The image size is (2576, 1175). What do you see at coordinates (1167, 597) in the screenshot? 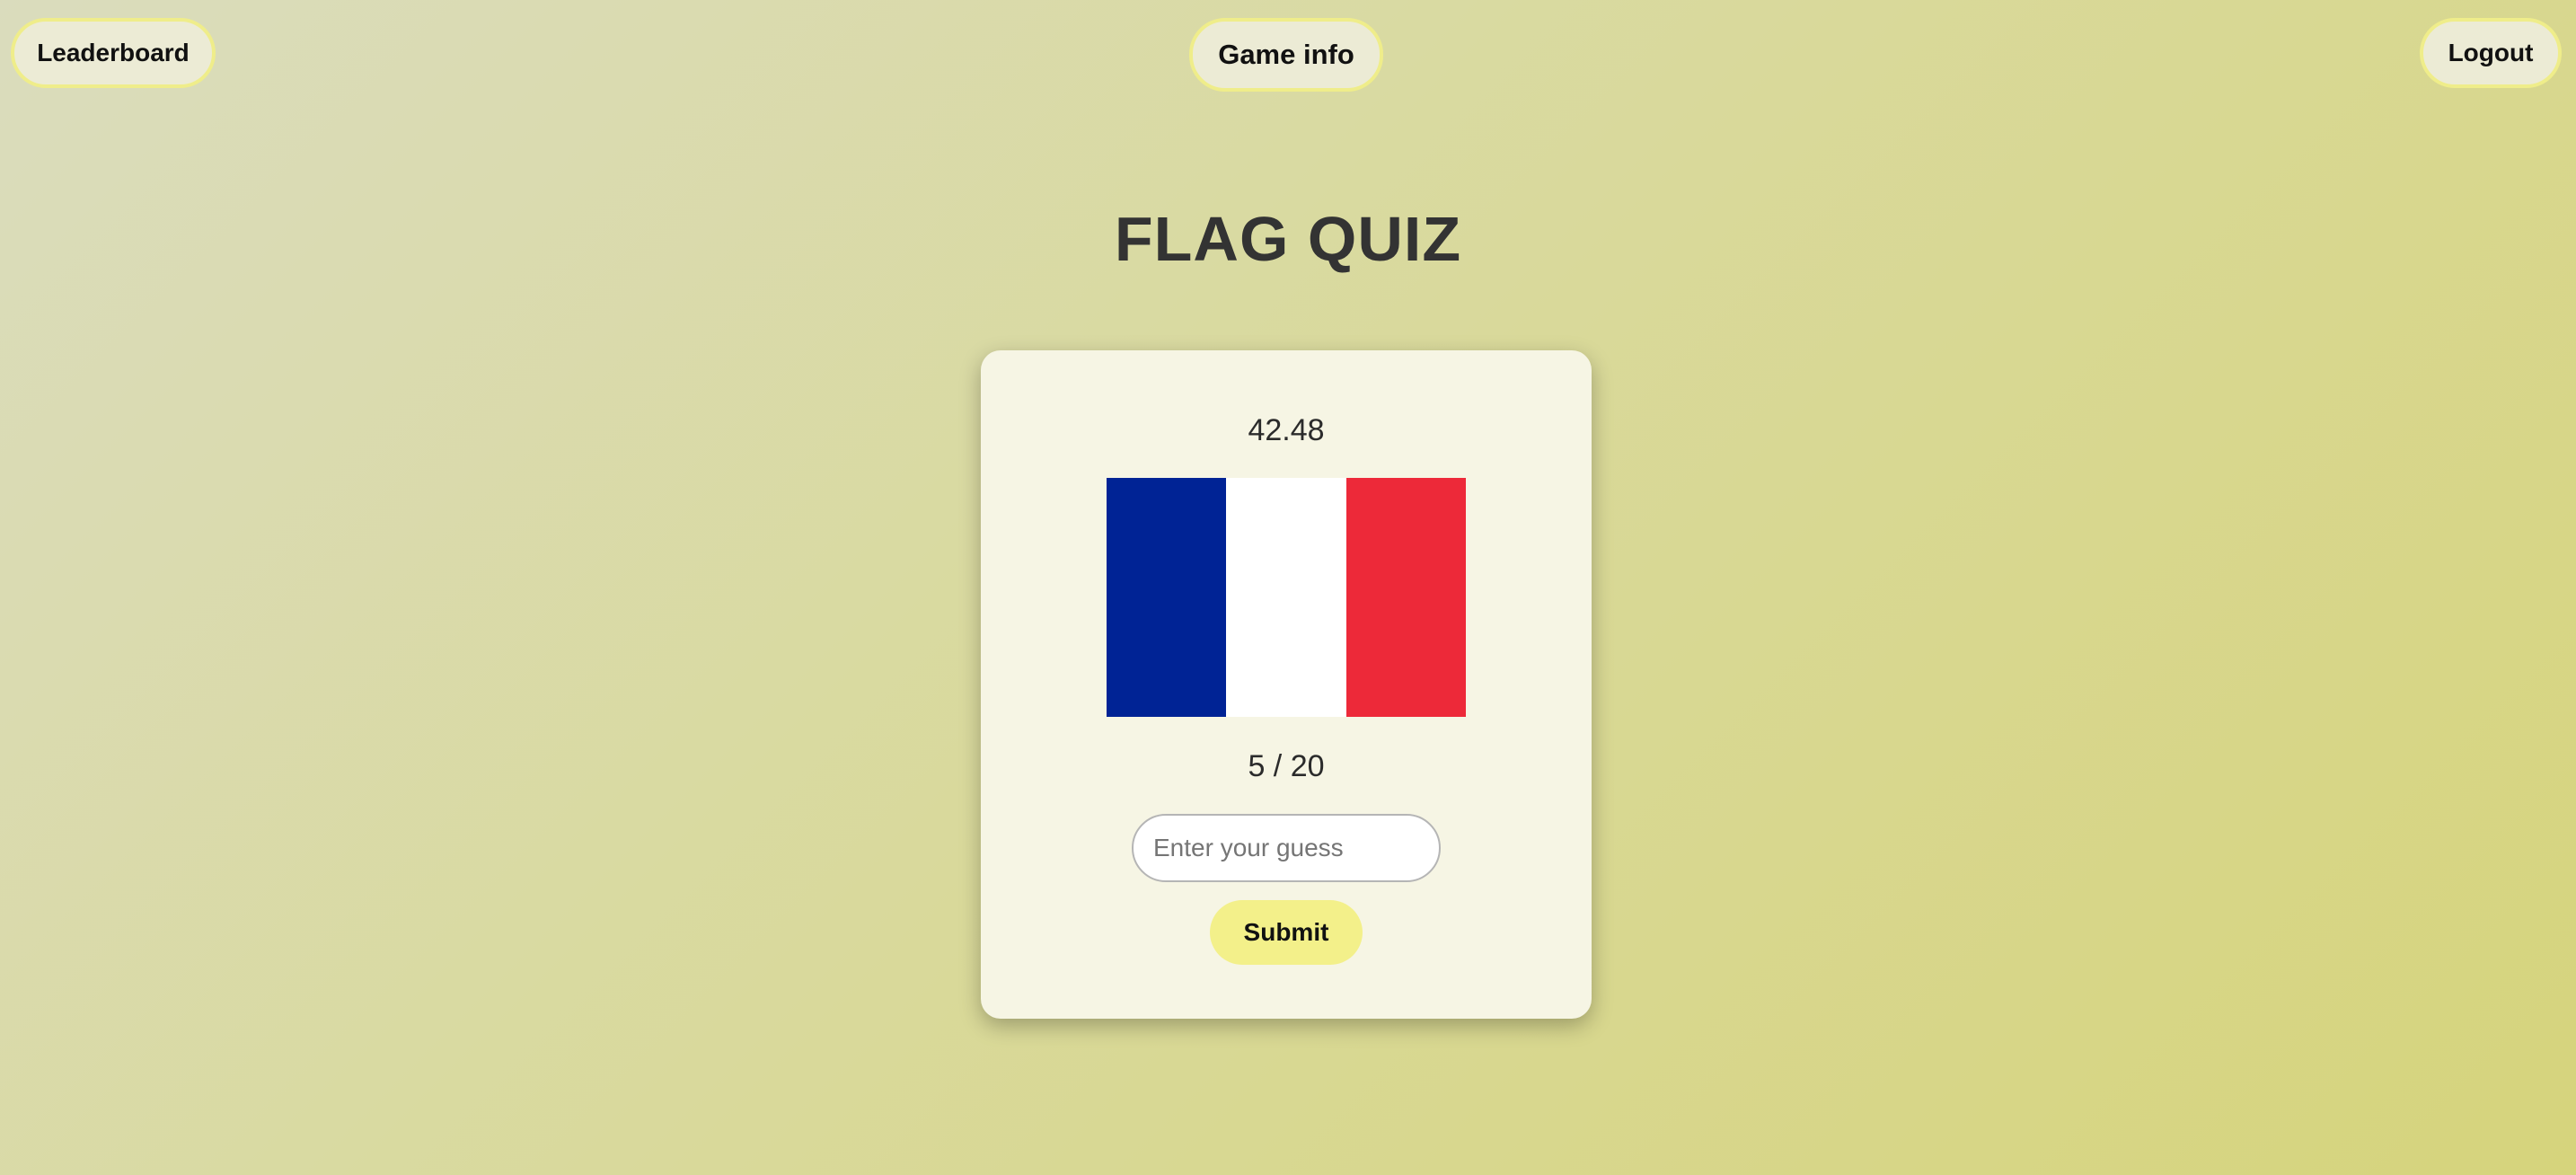
I see `flag-stripe-blue` at bounding box center [1167, 597].